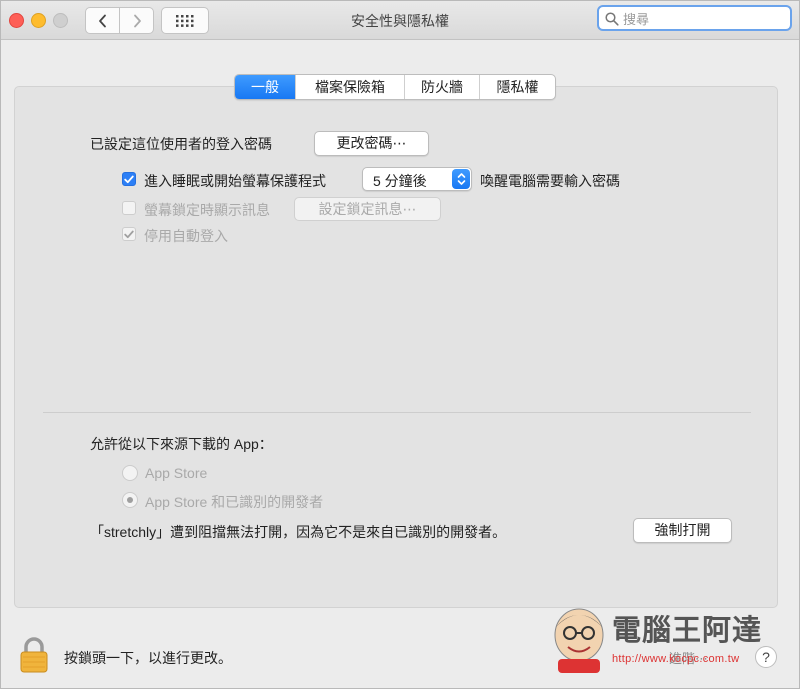 The image size is (800, 689). I want to click on tab-privacy: 隱私權, so click(517, 87).